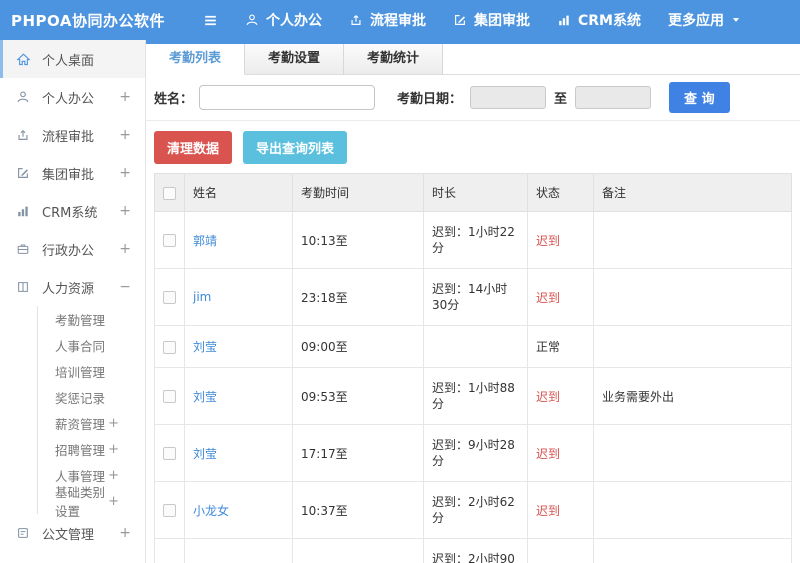  Describe the element at coordinates (561, 99) in the screenshot. I see `date-to-label: 至` at that location.